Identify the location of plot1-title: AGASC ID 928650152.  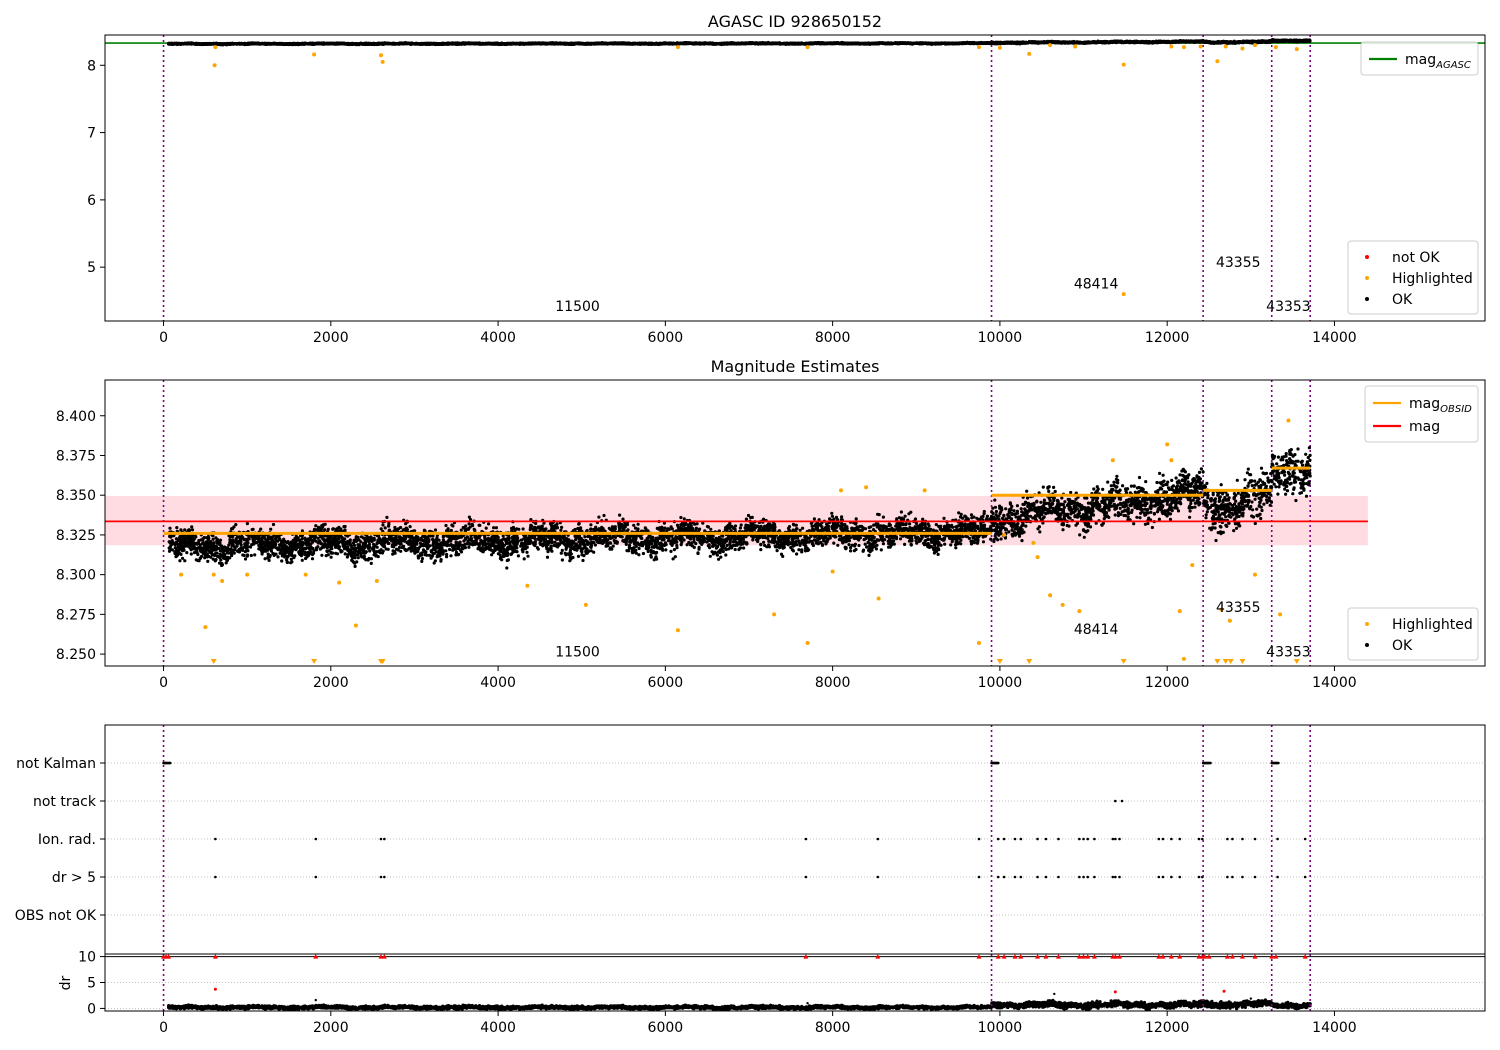
(795, 21).